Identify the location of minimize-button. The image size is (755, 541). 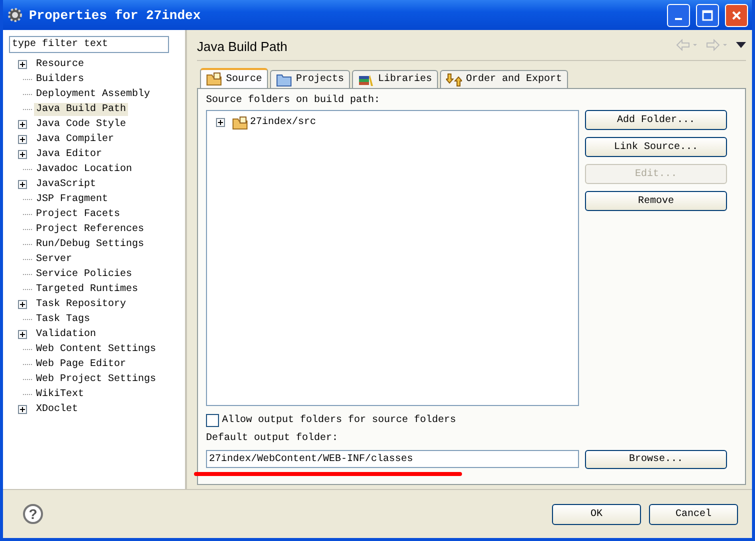
(678, 15).